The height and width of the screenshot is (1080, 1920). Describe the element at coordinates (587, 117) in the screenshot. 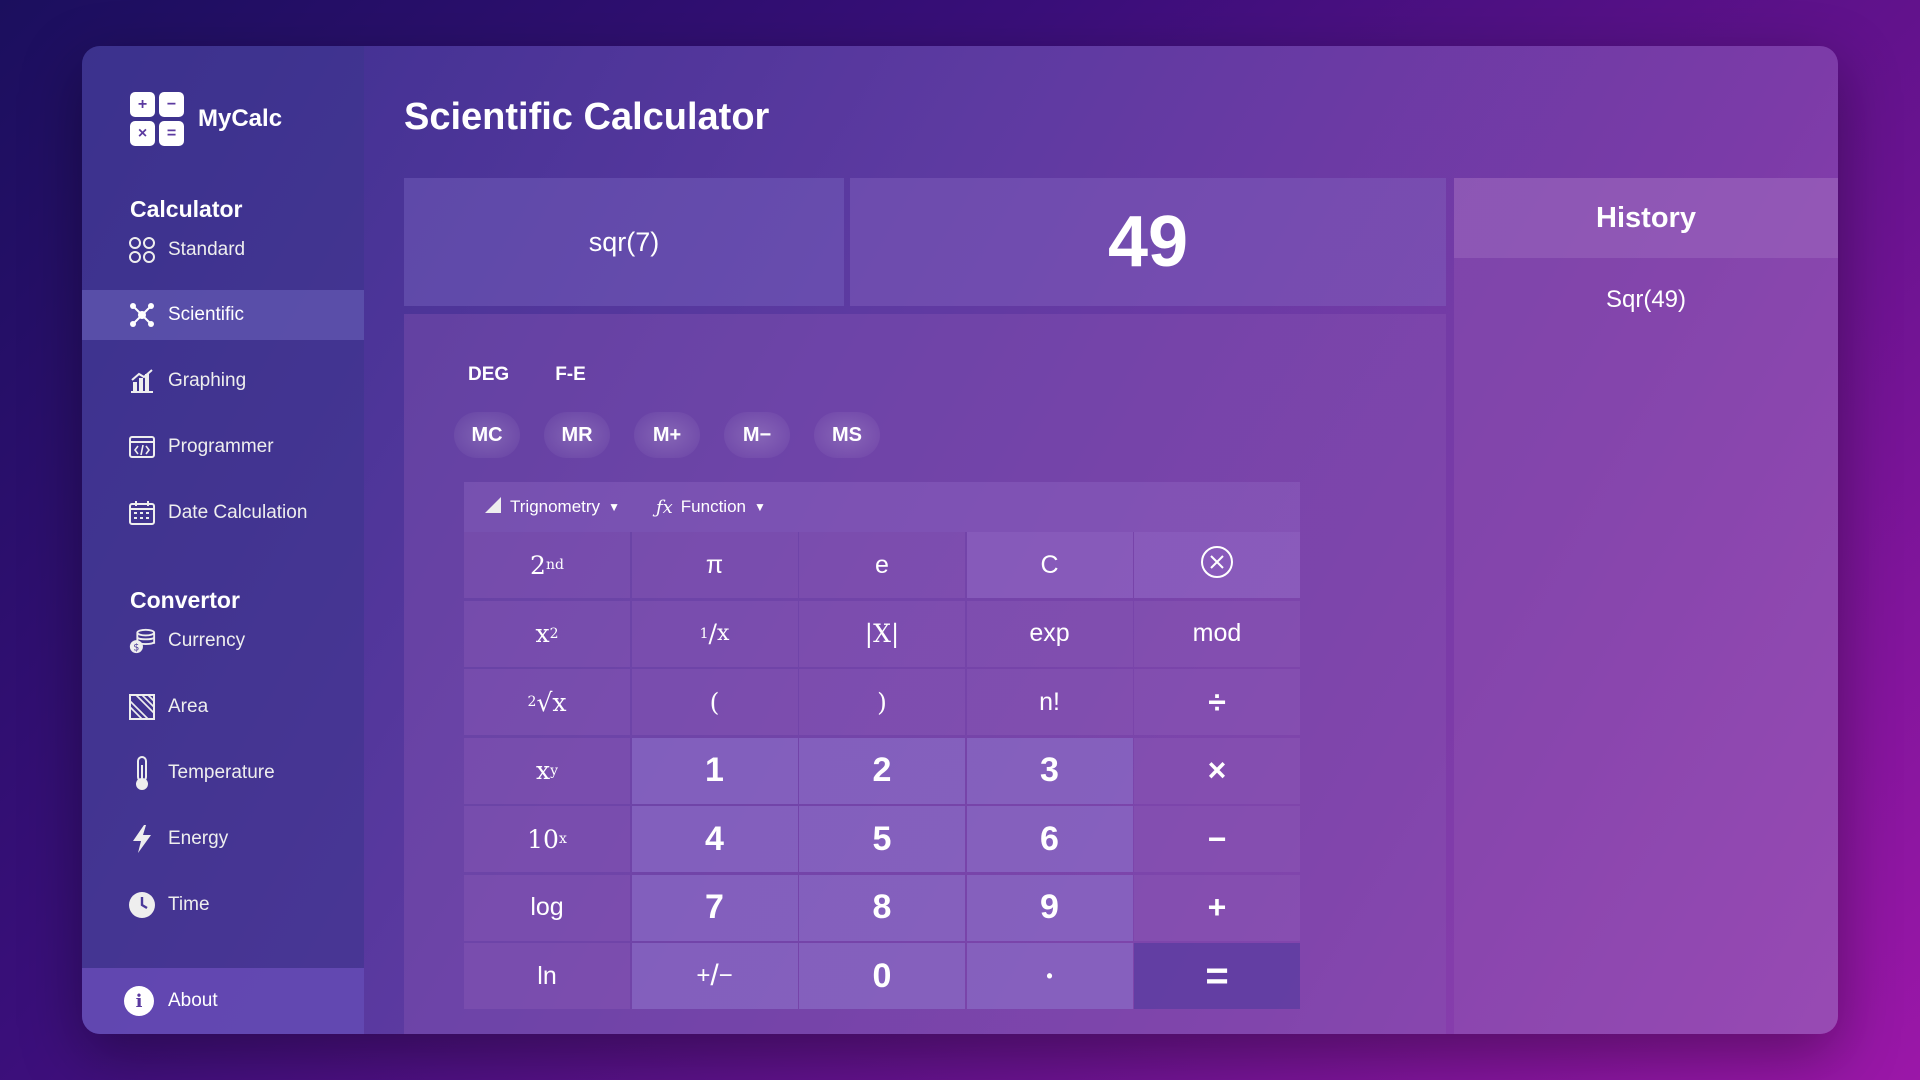

I see `page-title: Scientific Calculator` at that location.